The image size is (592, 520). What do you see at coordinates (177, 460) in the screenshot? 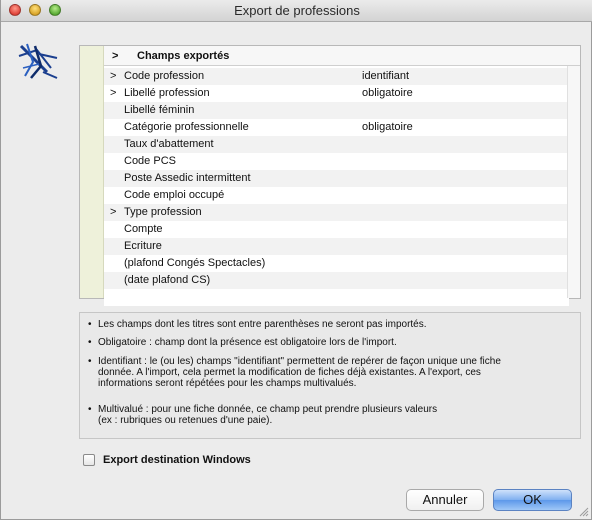
I see `export-windows-label: Export destination Windows` at bounding box center [177, 460].